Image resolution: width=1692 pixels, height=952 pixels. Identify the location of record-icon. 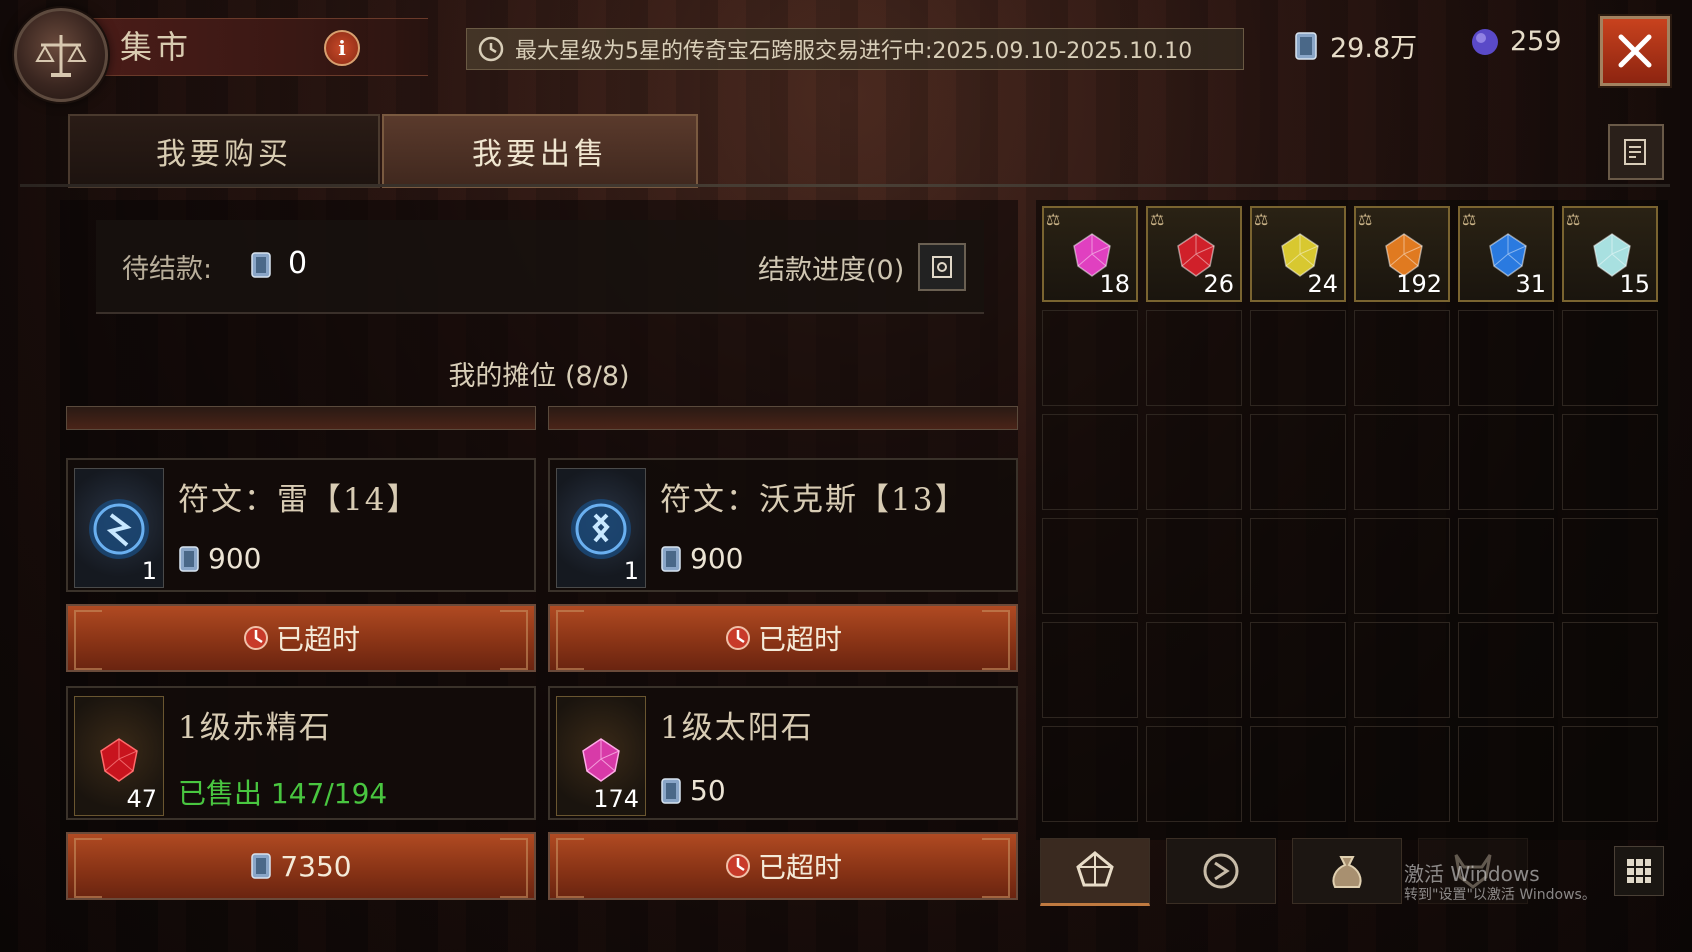
(1635, 152).